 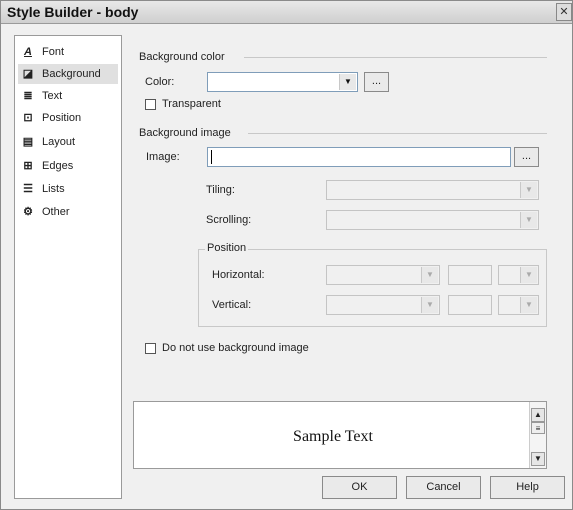 What do you see at coordinates (53, 52) in the screenshot?
I see `sidebar-item-label: Font` at bounding box center [53, 52].